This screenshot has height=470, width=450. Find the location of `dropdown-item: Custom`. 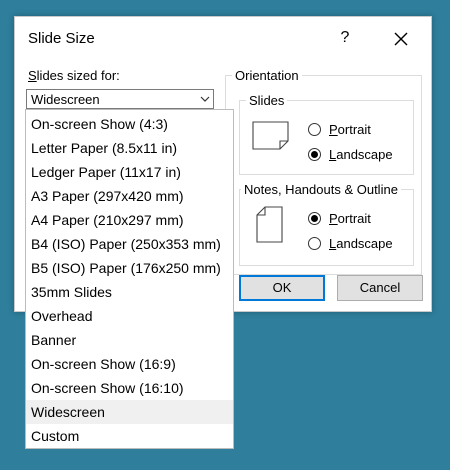

dropdown-item: Custom is located at coordinates (129, 436).